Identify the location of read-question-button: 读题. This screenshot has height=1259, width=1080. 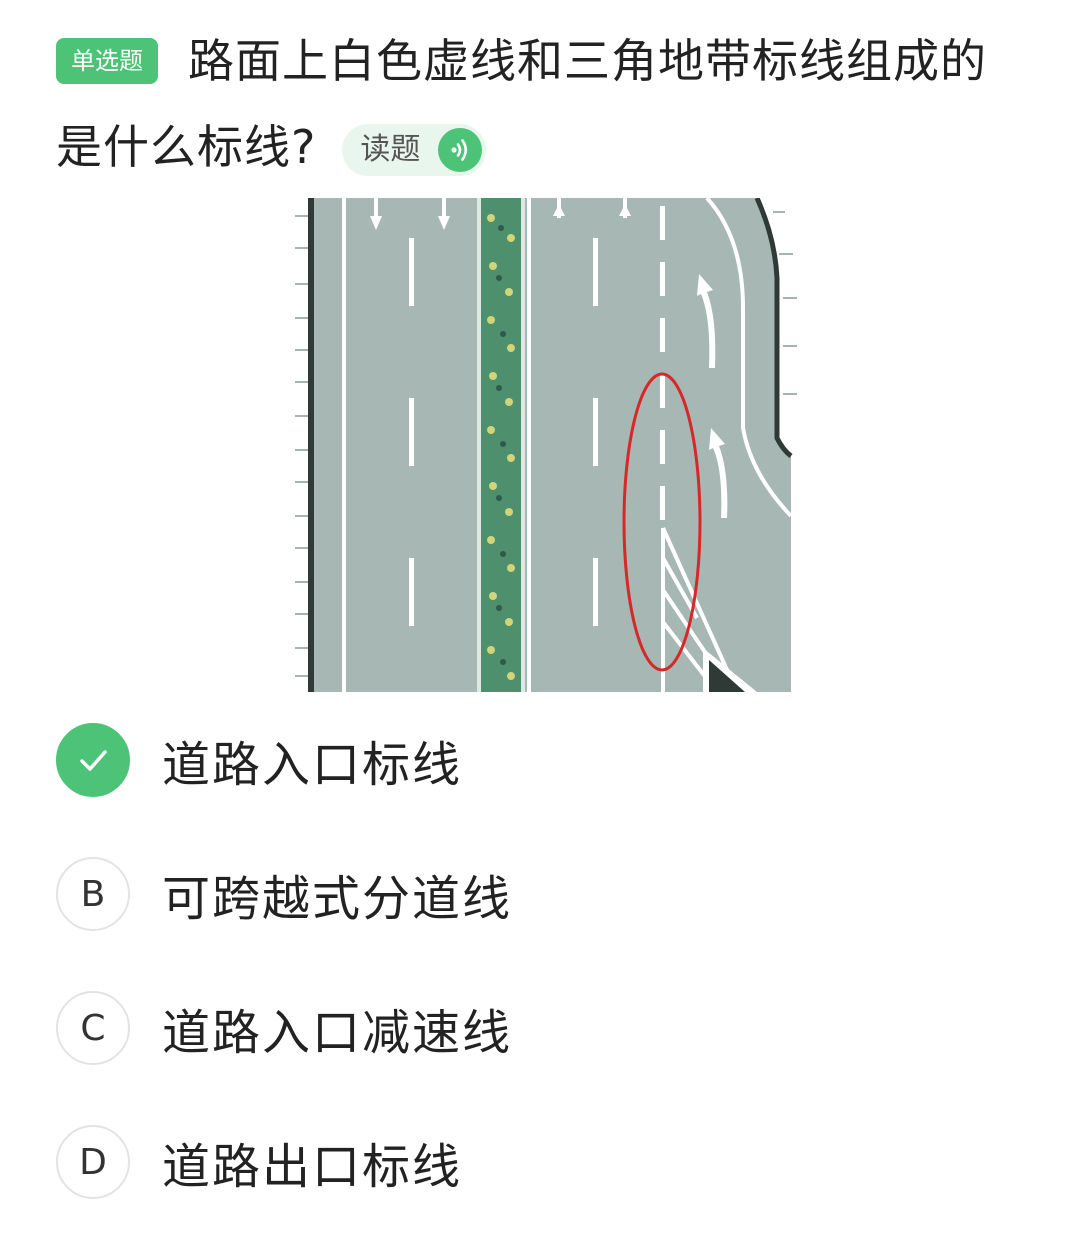
(414, 150).